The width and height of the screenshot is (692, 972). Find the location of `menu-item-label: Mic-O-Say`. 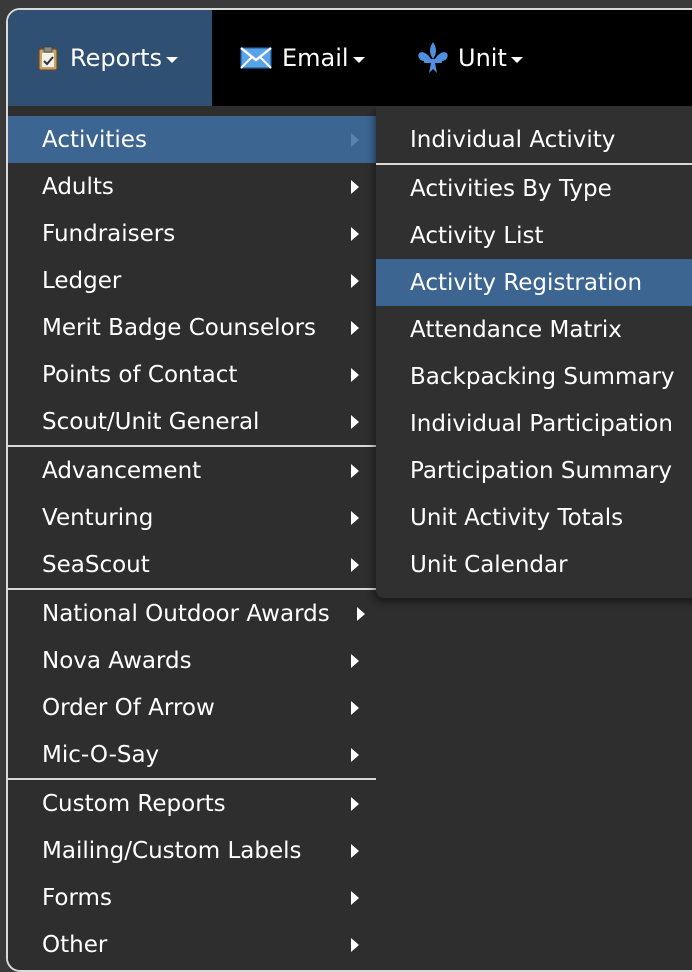

menu-item-label: Mic-O-Say is located at coordinates (101, 754).